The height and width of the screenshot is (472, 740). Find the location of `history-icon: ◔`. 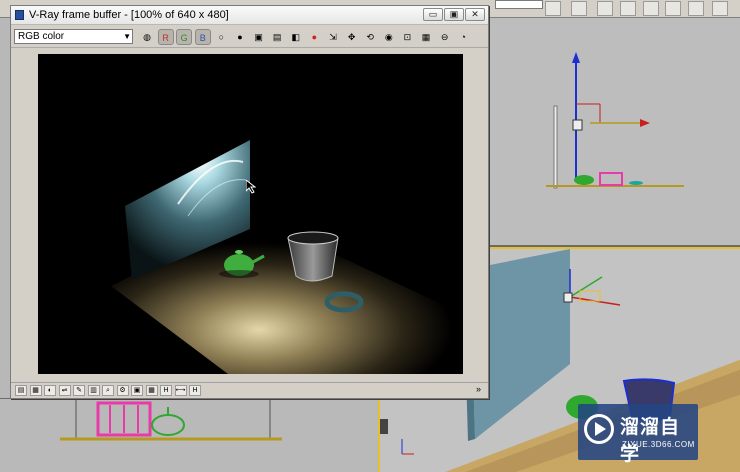

history-icon: ◔ is located at coordinates (463, 37).